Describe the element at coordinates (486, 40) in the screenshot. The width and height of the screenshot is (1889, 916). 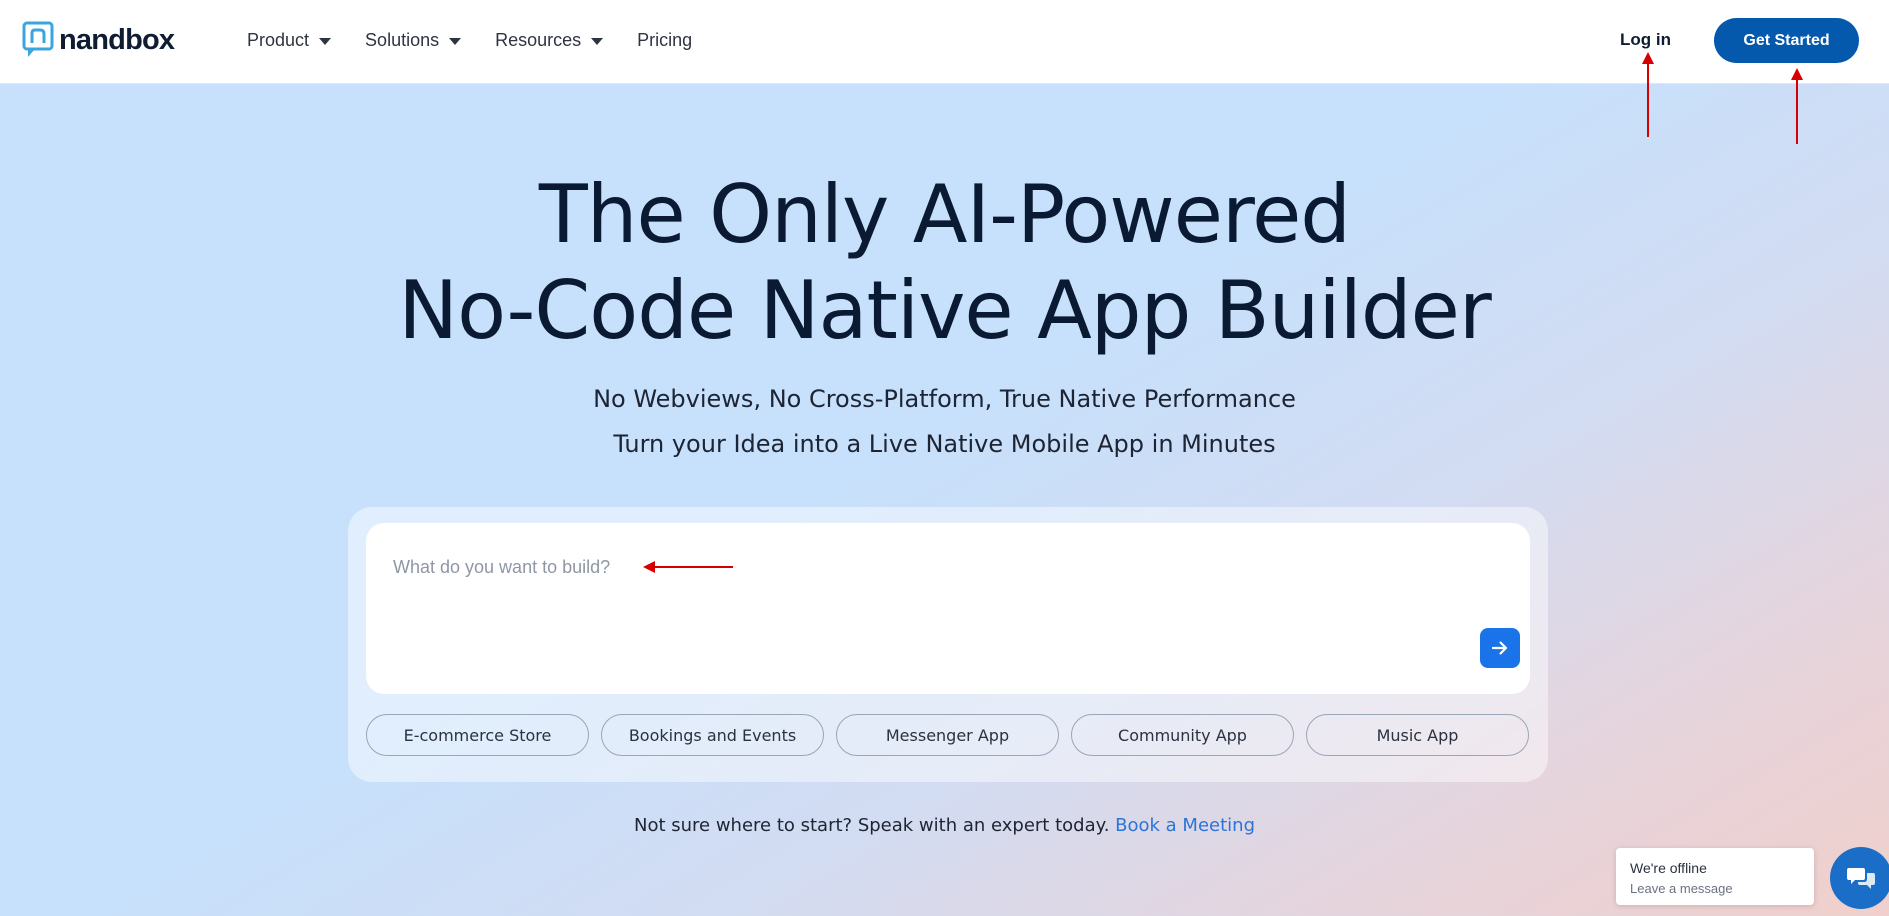
I see `main-nav: Product Solutions Resources Pricing` at that location.